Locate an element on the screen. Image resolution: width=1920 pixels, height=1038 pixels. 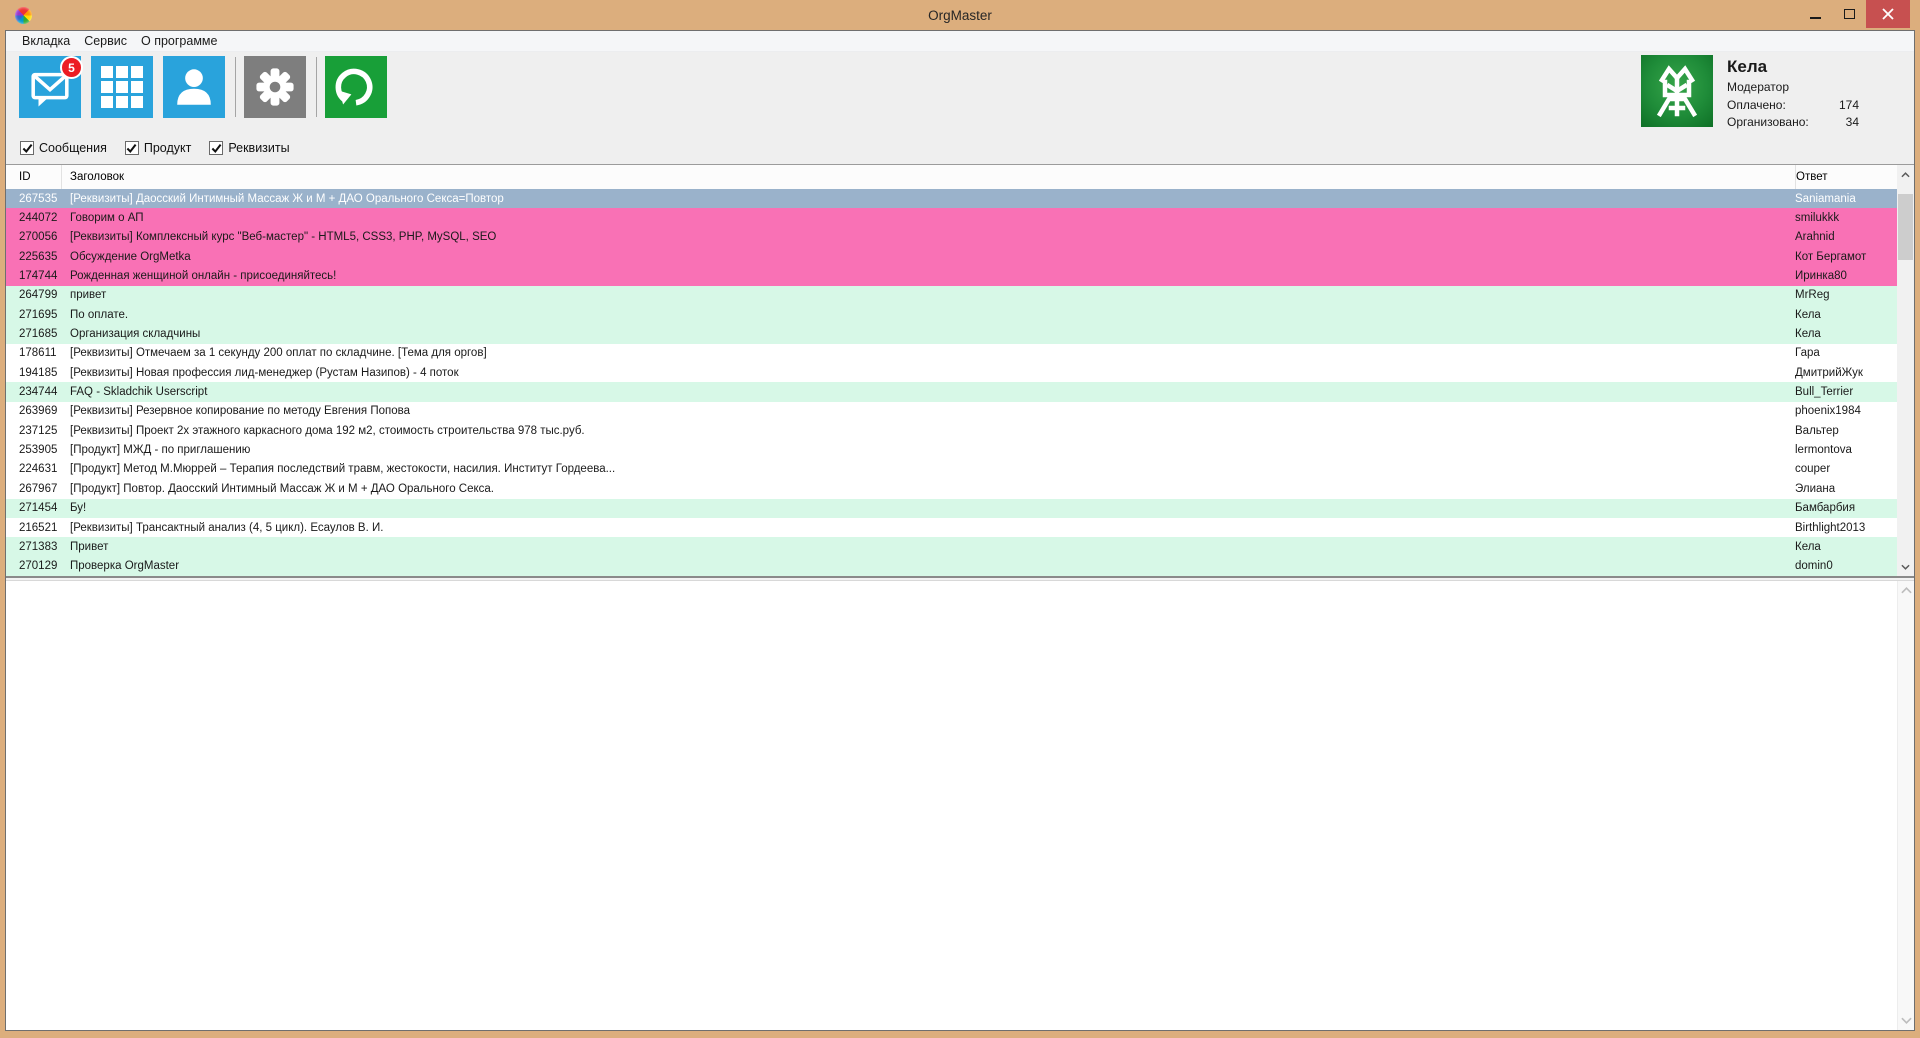
close-button is located at coordinates (1888, 14).